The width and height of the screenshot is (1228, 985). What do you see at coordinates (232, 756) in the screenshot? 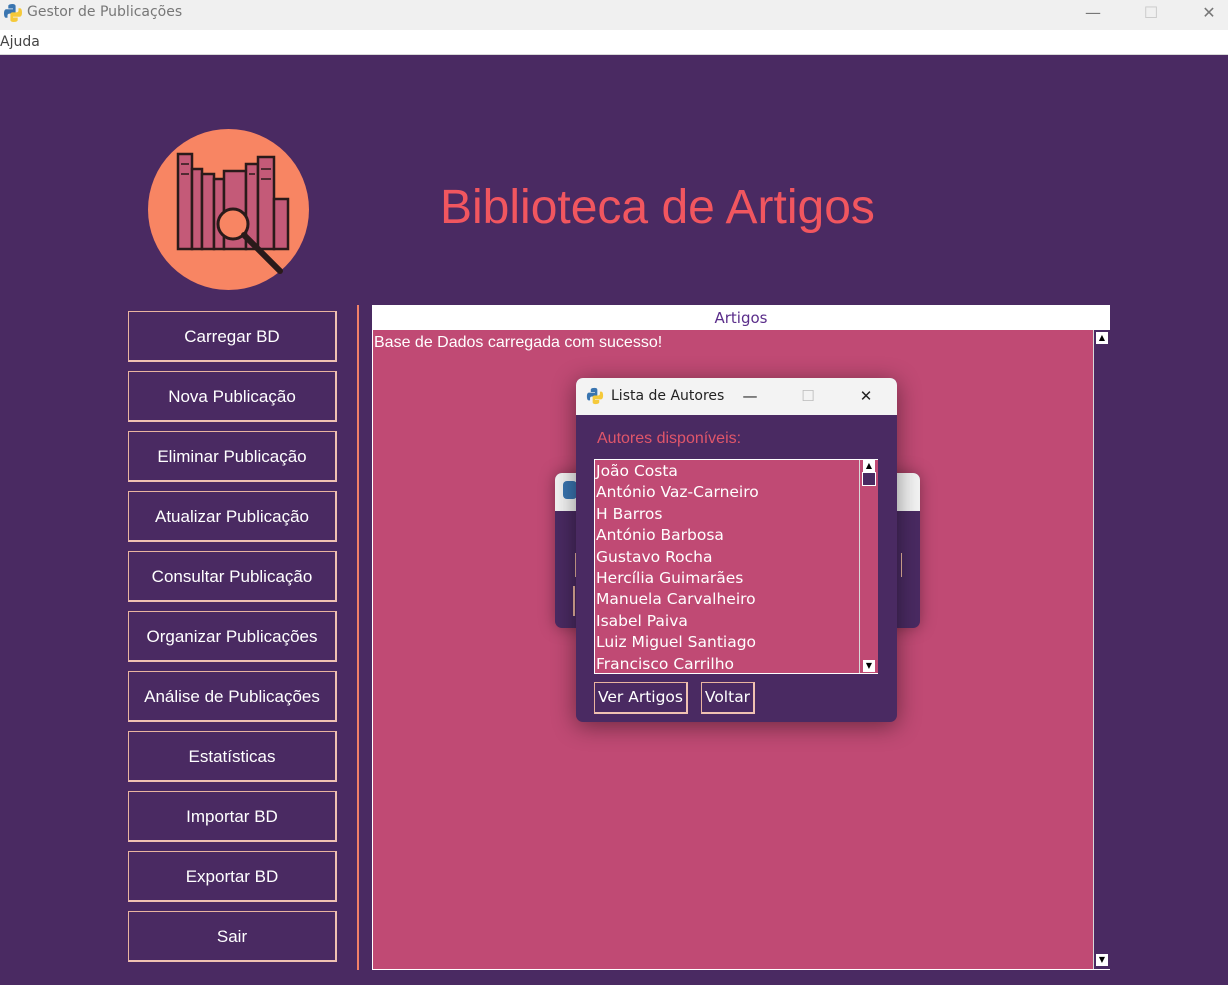
I see `statistics-button: Estatísticas` at bounding box center [232, 756].